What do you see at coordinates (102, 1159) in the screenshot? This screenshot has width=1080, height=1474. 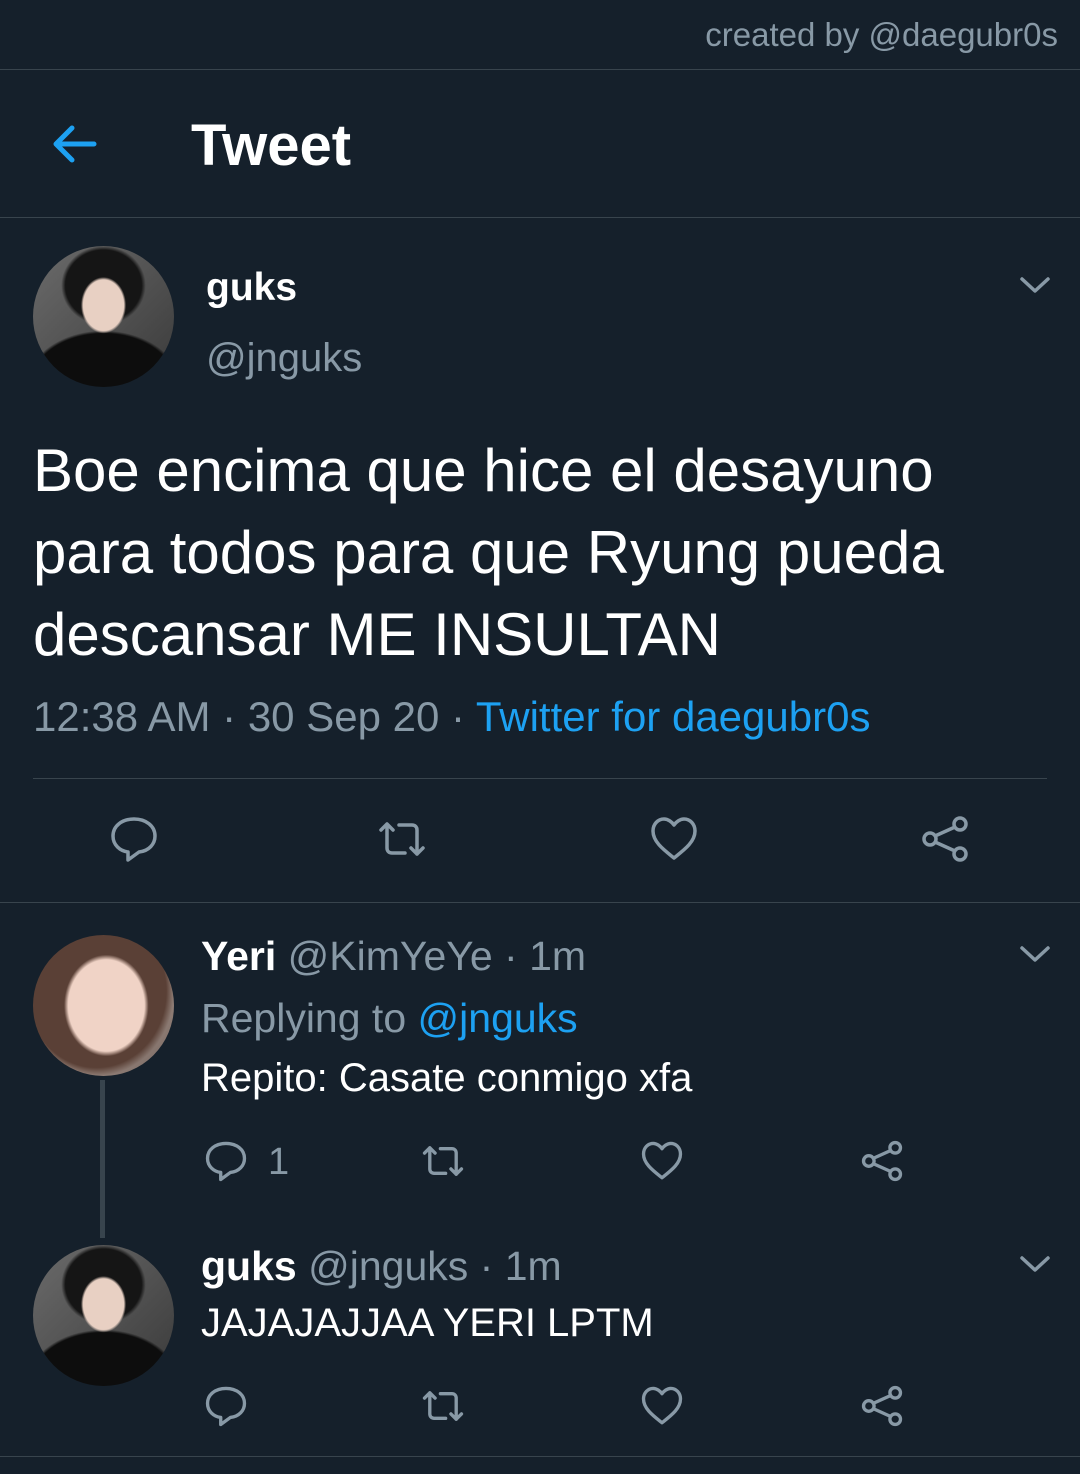 I see `thread-line` at bounding box center [102, 1159].